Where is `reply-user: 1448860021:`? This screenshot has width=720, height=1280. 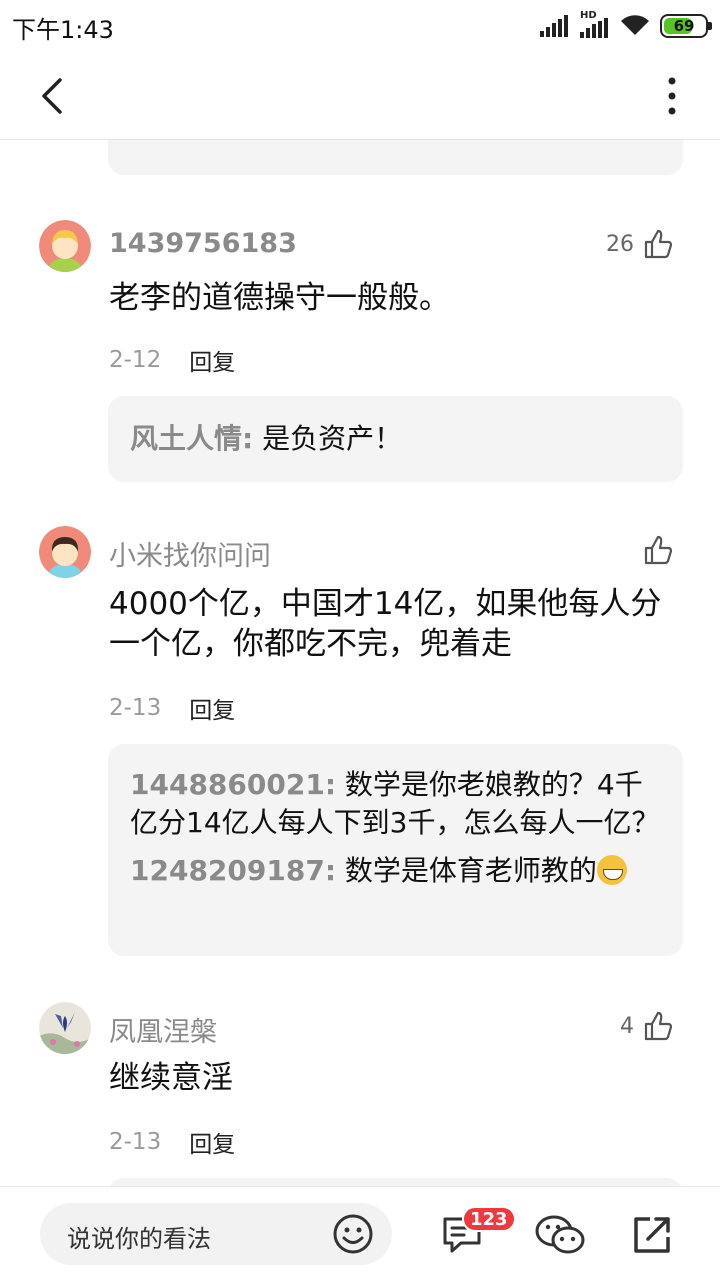
reply-user: 1448860021: is located at coordinates (233, 784).